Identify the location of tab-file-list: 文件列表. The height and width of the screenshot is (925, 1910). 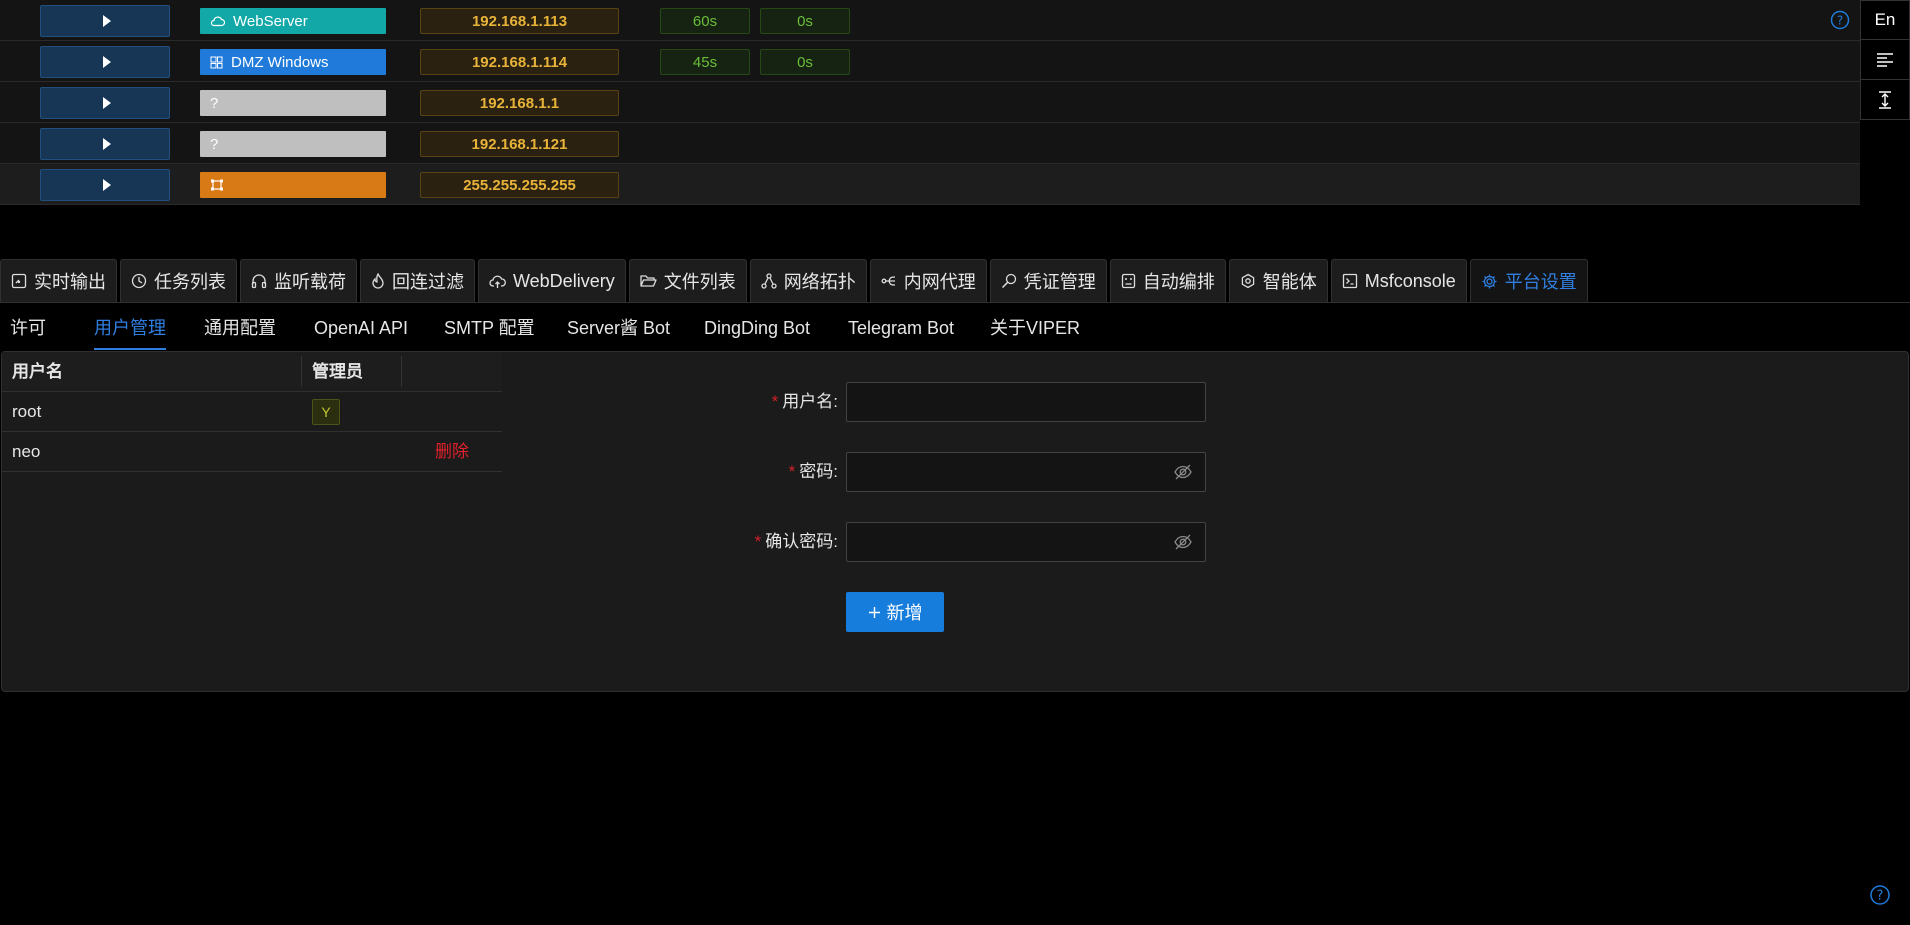
(687, 280).